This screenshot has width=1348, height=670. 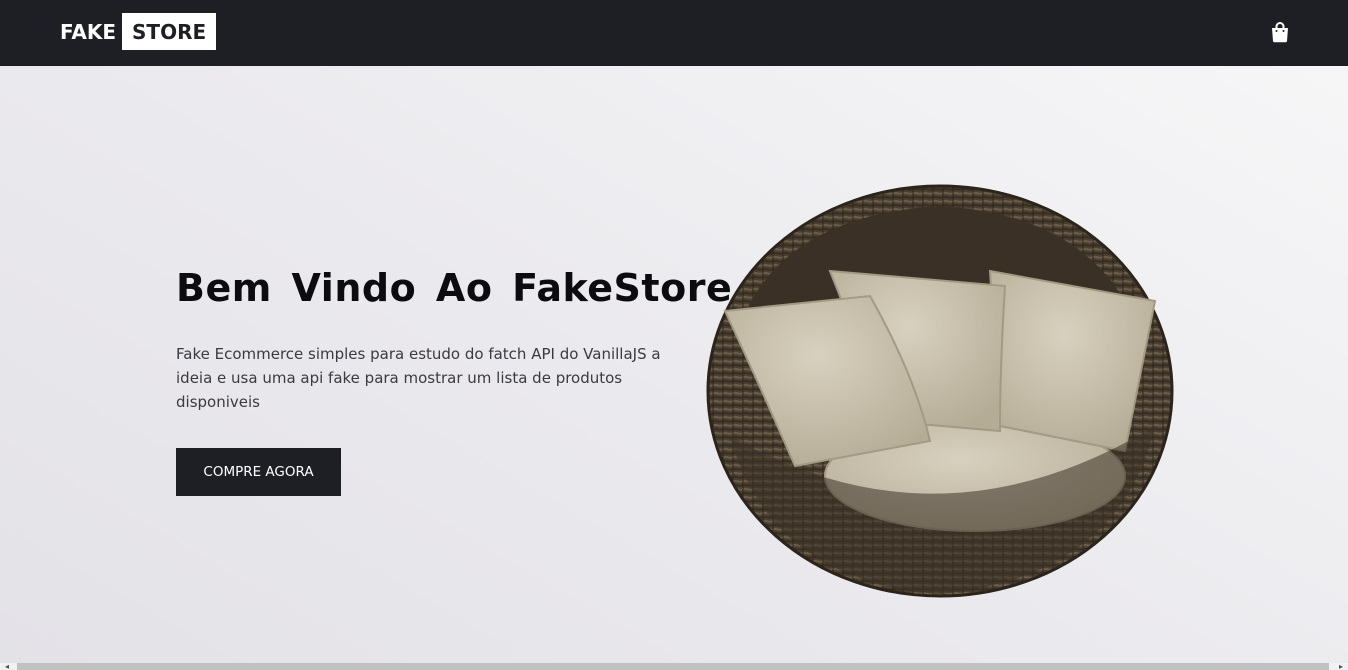 I want to click on shop-now-button: COMPRE AGORA, so click(x=258, y=472).